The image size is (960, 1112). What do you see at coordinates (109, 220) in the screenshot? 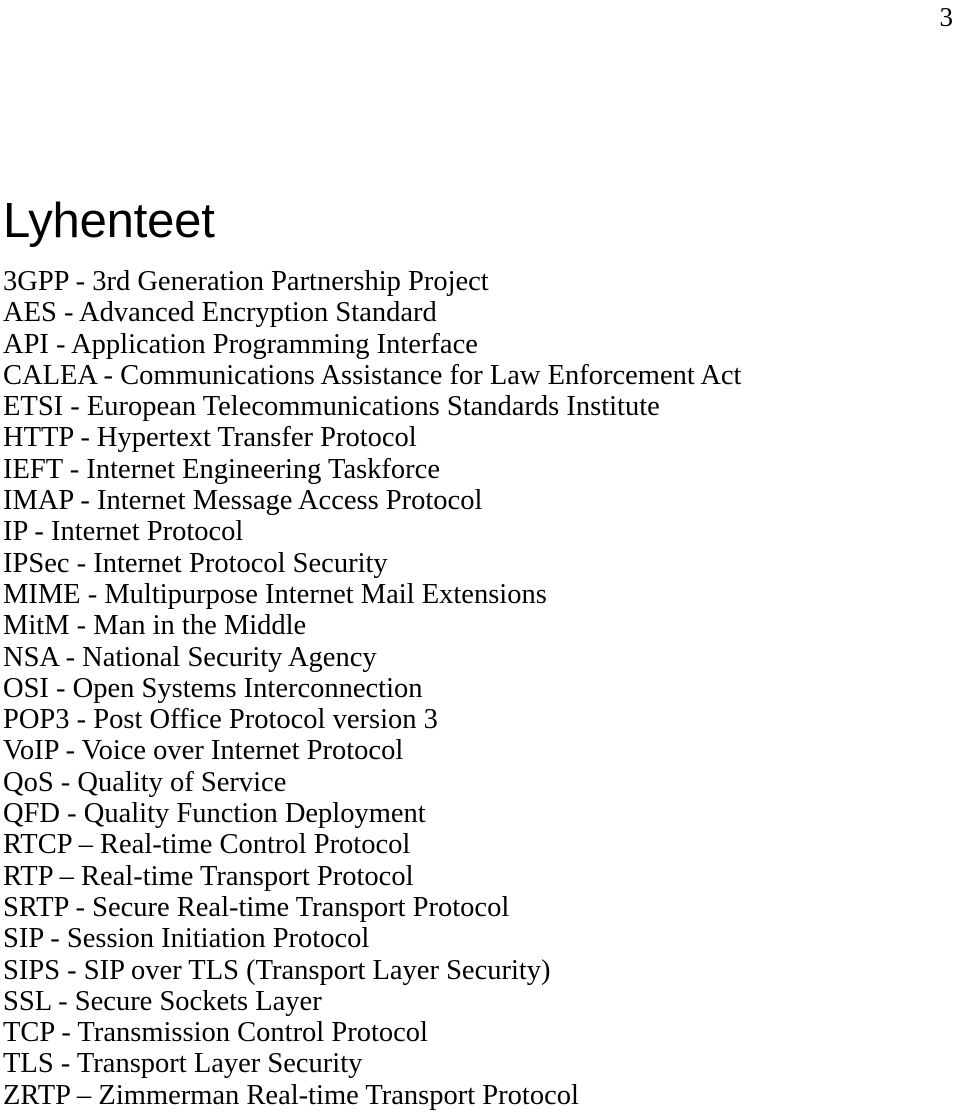
I see `page-title: Lyhenteet` at bounding box center [109, 220].